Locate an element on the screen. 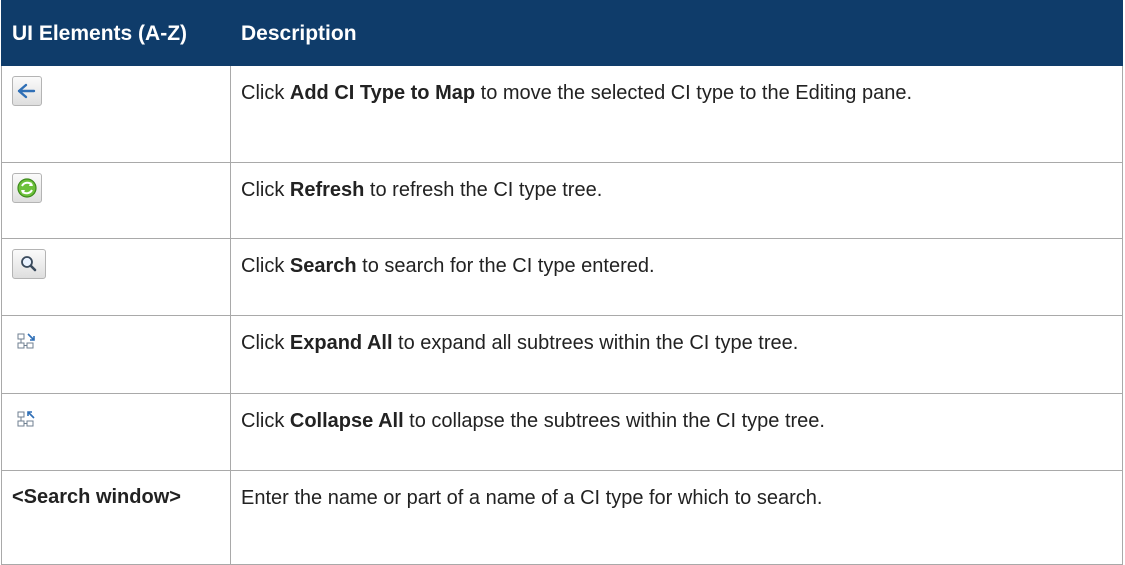  table-header-row: UI Elements (A-Z) Description is located at coordinates (562, 33).